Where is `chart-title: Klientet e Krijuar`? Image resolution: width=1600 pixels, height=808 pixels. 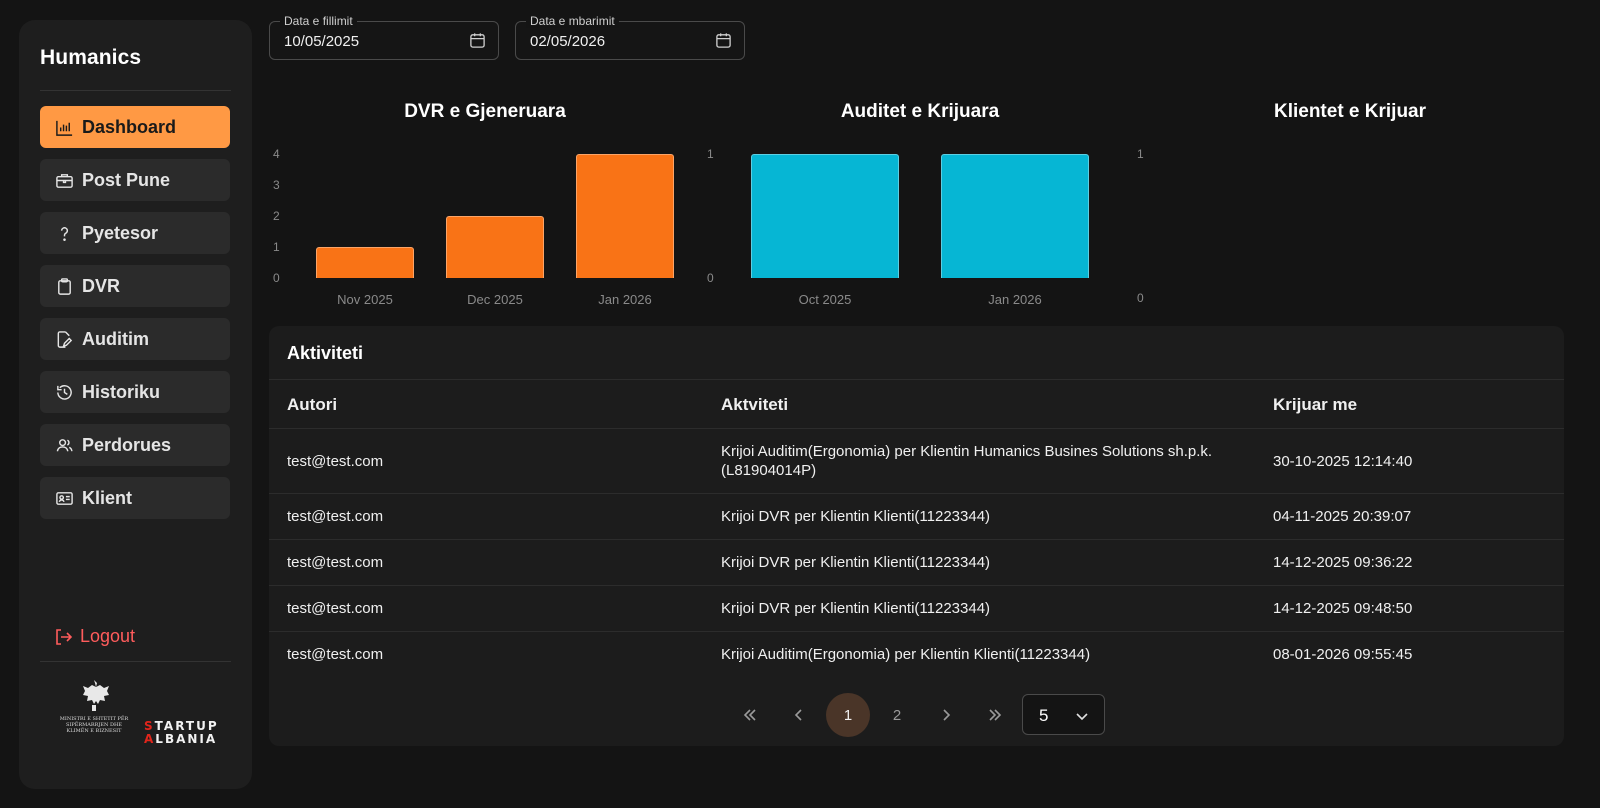 chart-title: Klientet e Krijuar is located at coordinates (1350, 111).